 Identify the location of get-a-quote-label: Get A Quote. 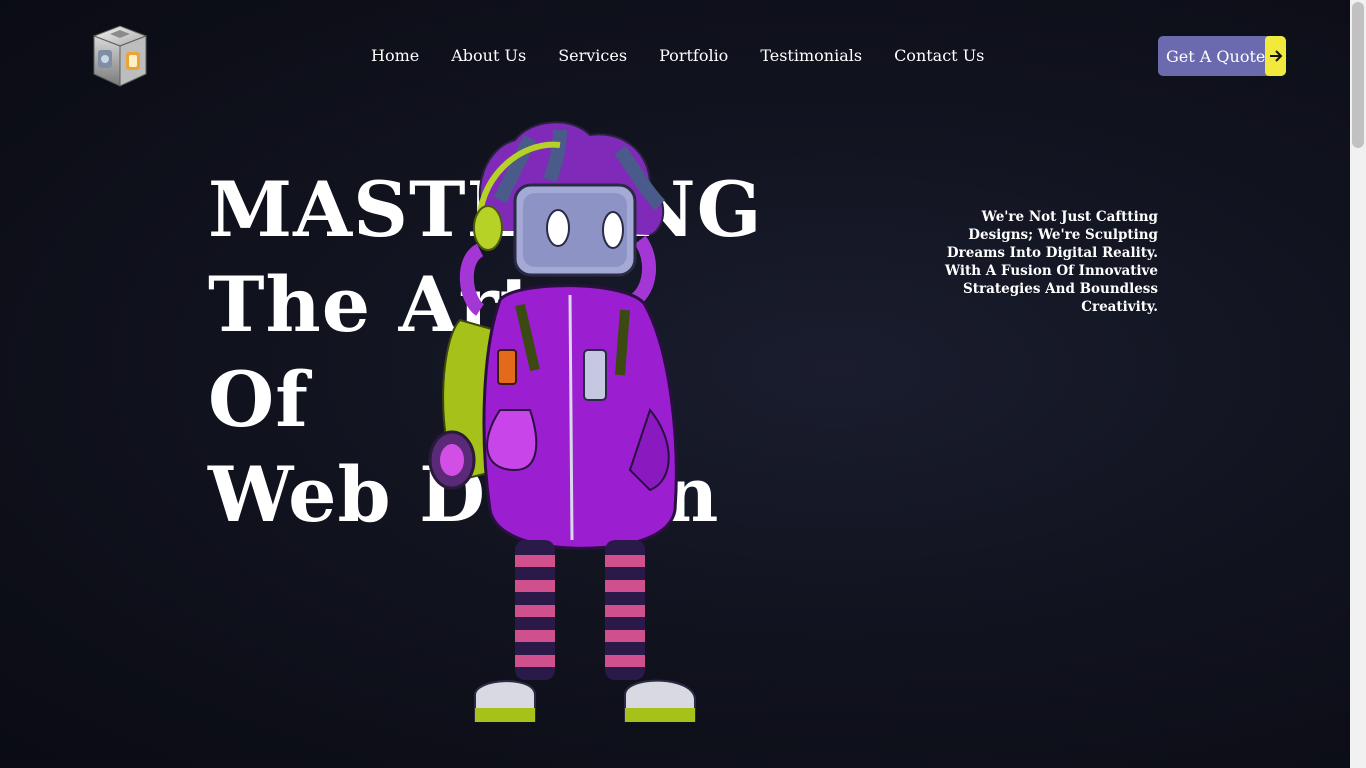
(1216, 56).